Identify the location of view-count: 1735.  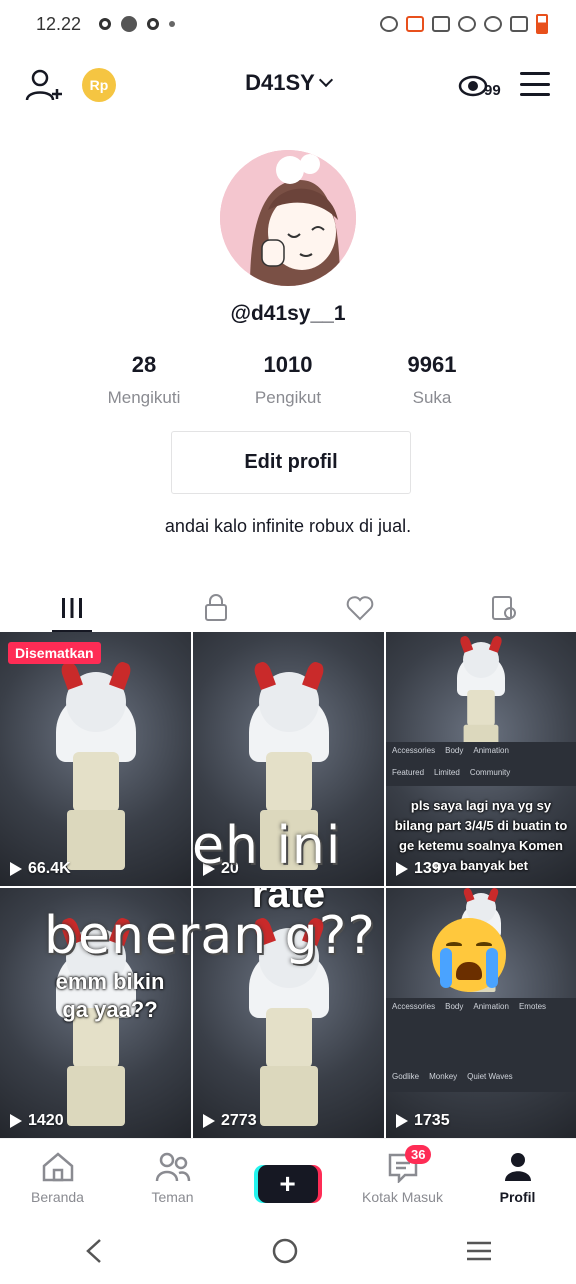
(423, 1121).